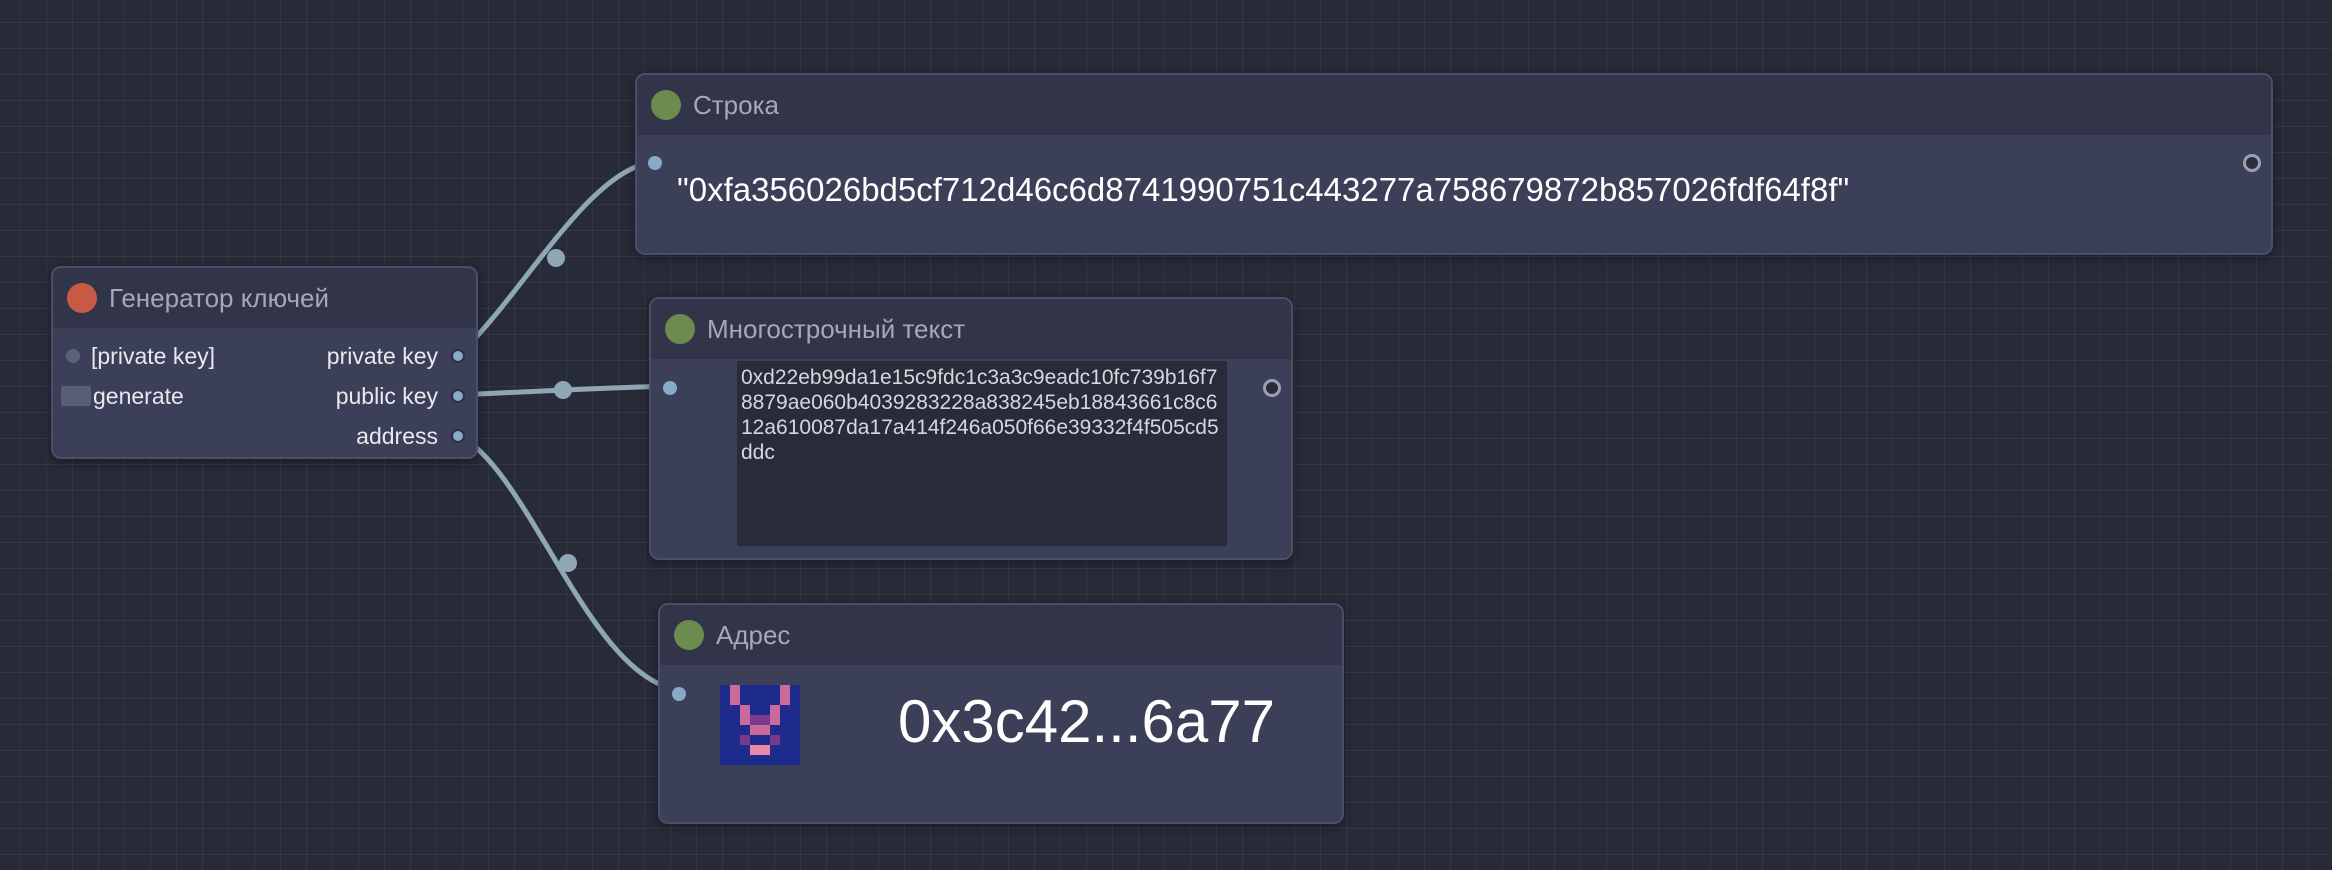 The width and height of the screenshot is (2332, 870). Describe the element at coordinates (382, 356) in the screenshot. I see `output-label-private-key: private key` at that location.